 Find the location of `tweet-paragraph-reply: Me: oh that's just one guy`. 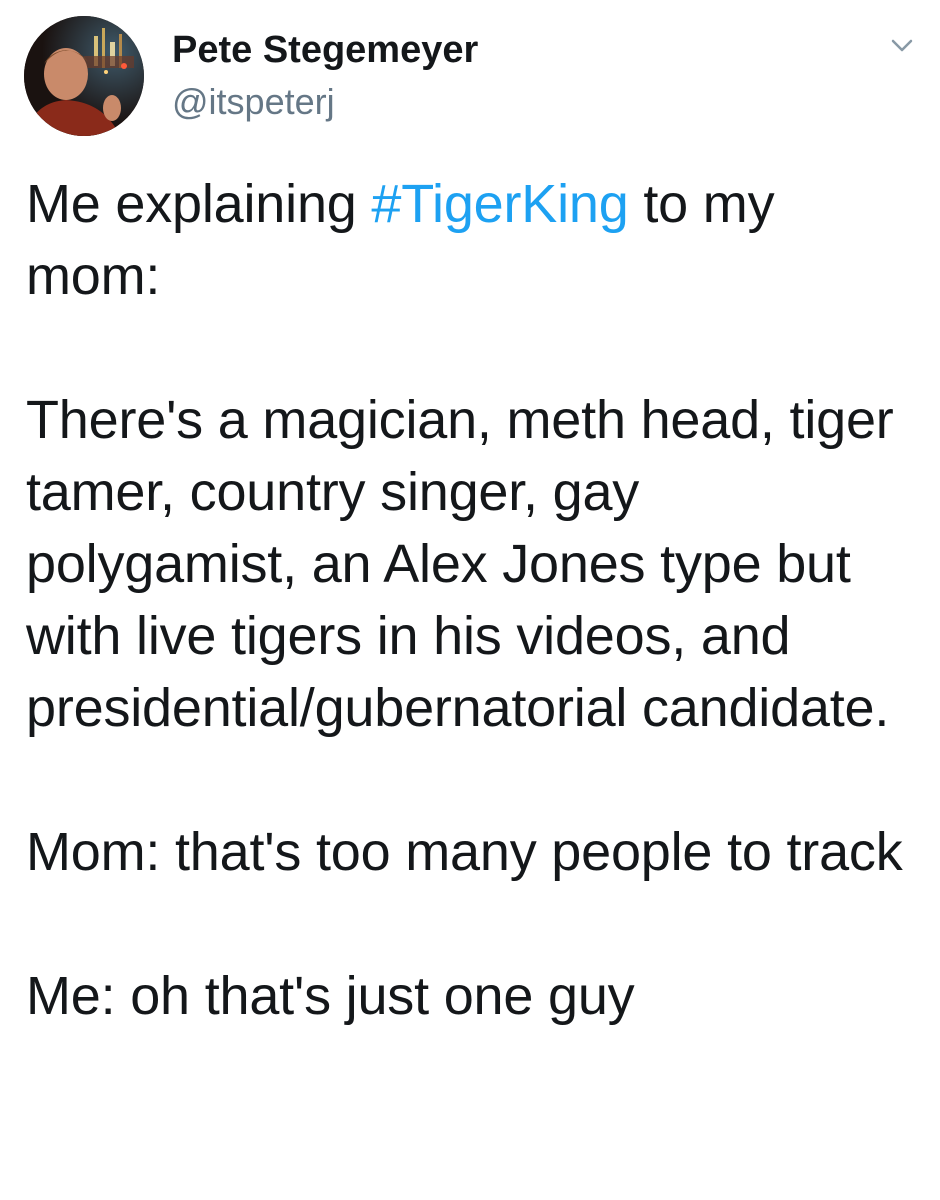

tweet-paragraph-reply: Me: oh that's just one guy is located at coordinates (330, 996).